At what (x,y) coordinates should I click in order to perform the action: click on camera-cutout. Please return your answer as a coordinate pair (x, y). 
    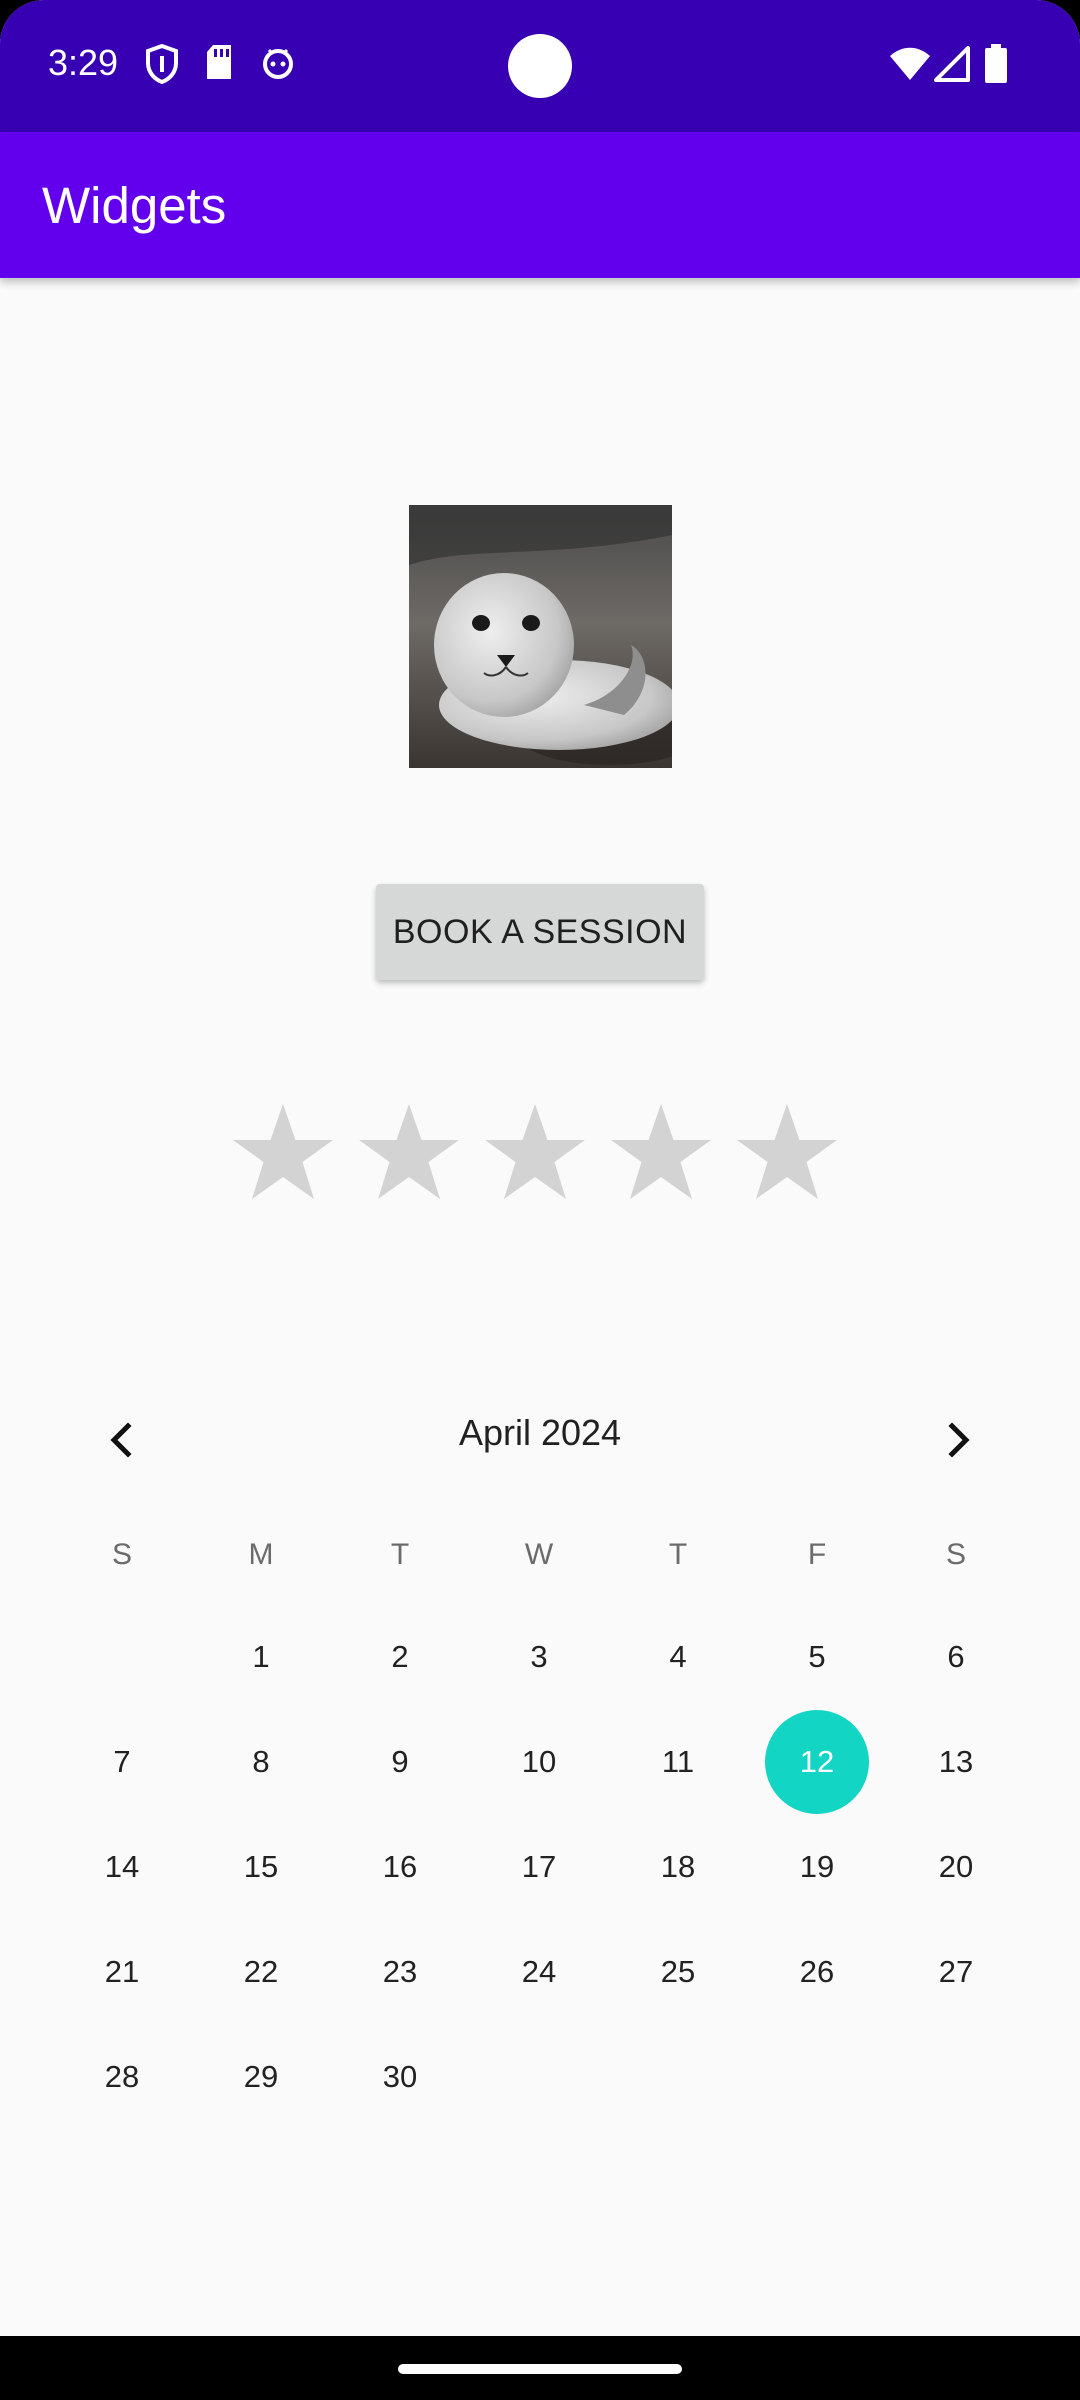
    Looking at the image, I should click on (540, 66).